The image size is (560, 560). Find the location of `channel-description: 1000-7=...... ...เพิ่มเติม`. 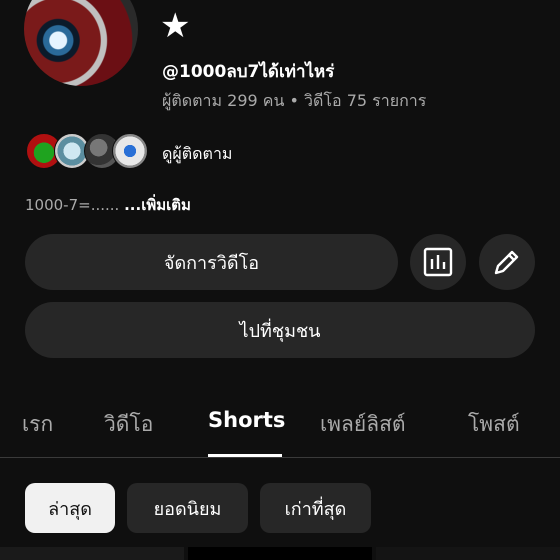

channel-description: 1000-7=...... ...เพิ่มเติม is located at coordinates (108, 205).